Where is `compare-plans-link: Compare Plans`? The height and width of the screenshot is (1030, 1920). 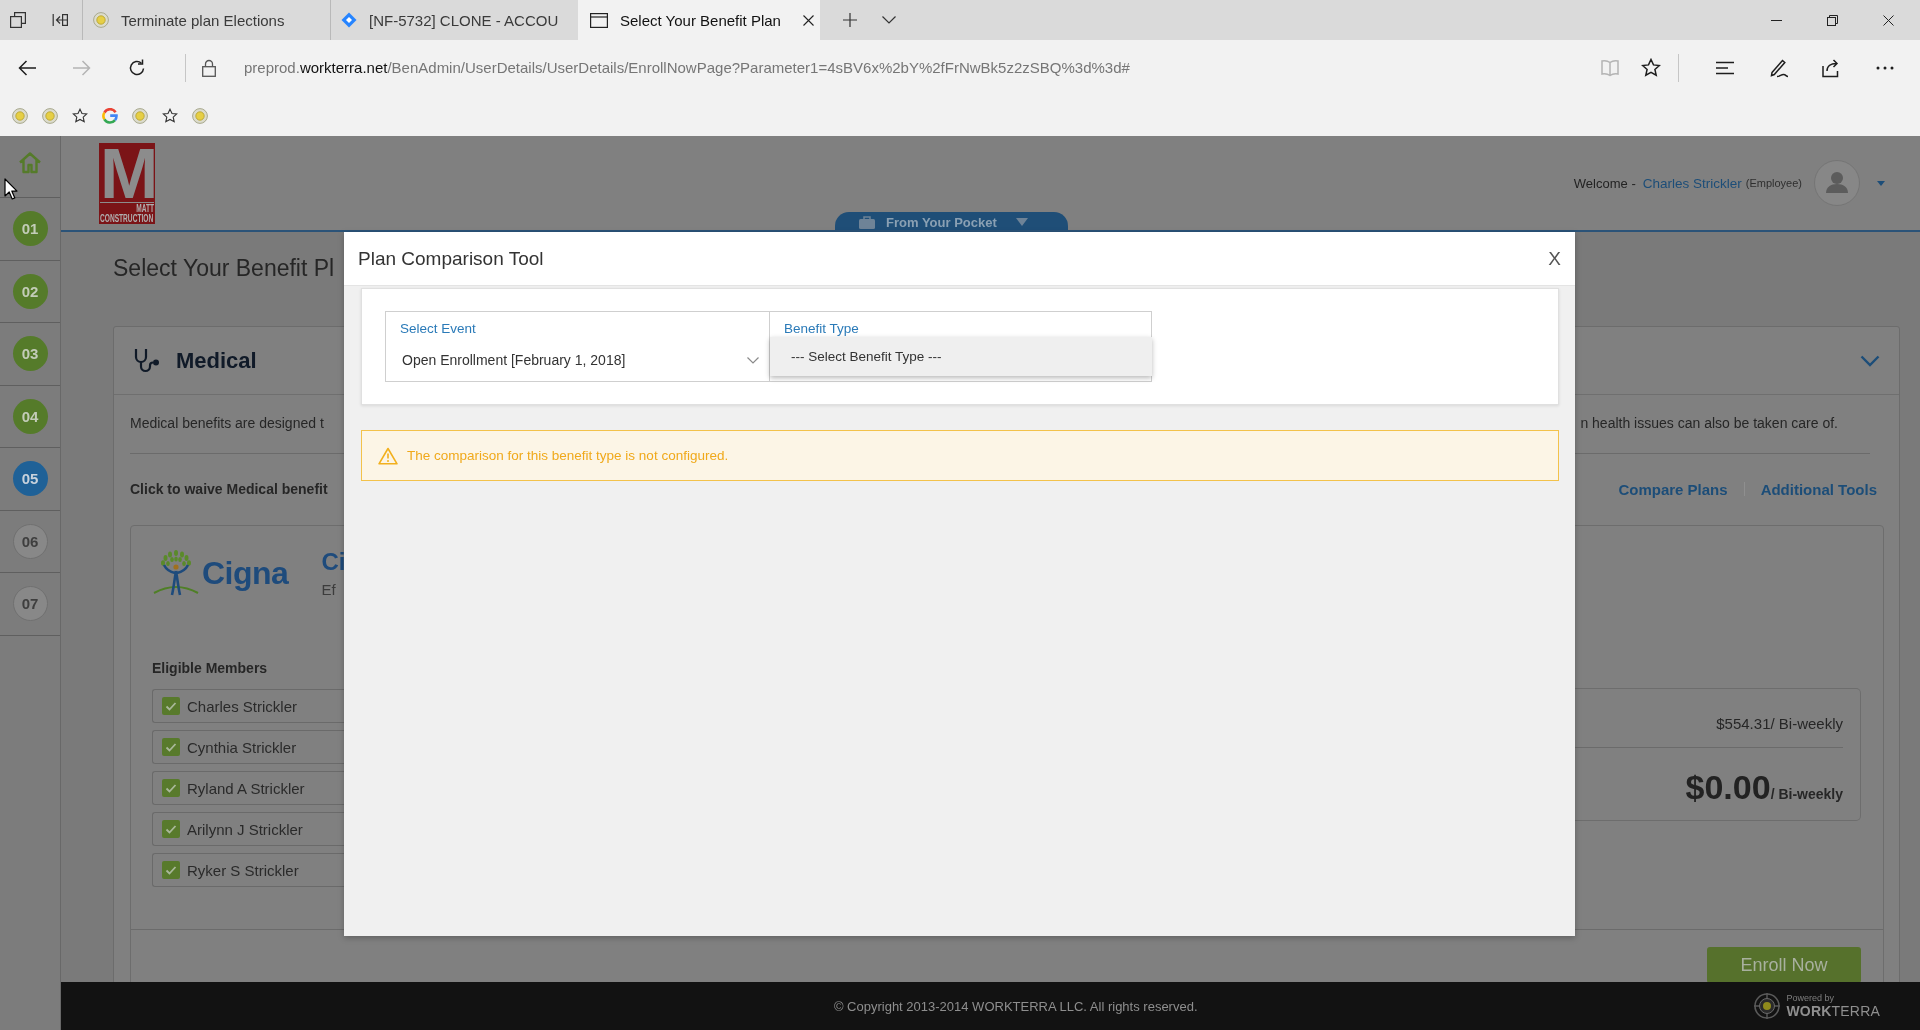
compare-plans-link: Compare Plans is located at coordinates (1673, 489).